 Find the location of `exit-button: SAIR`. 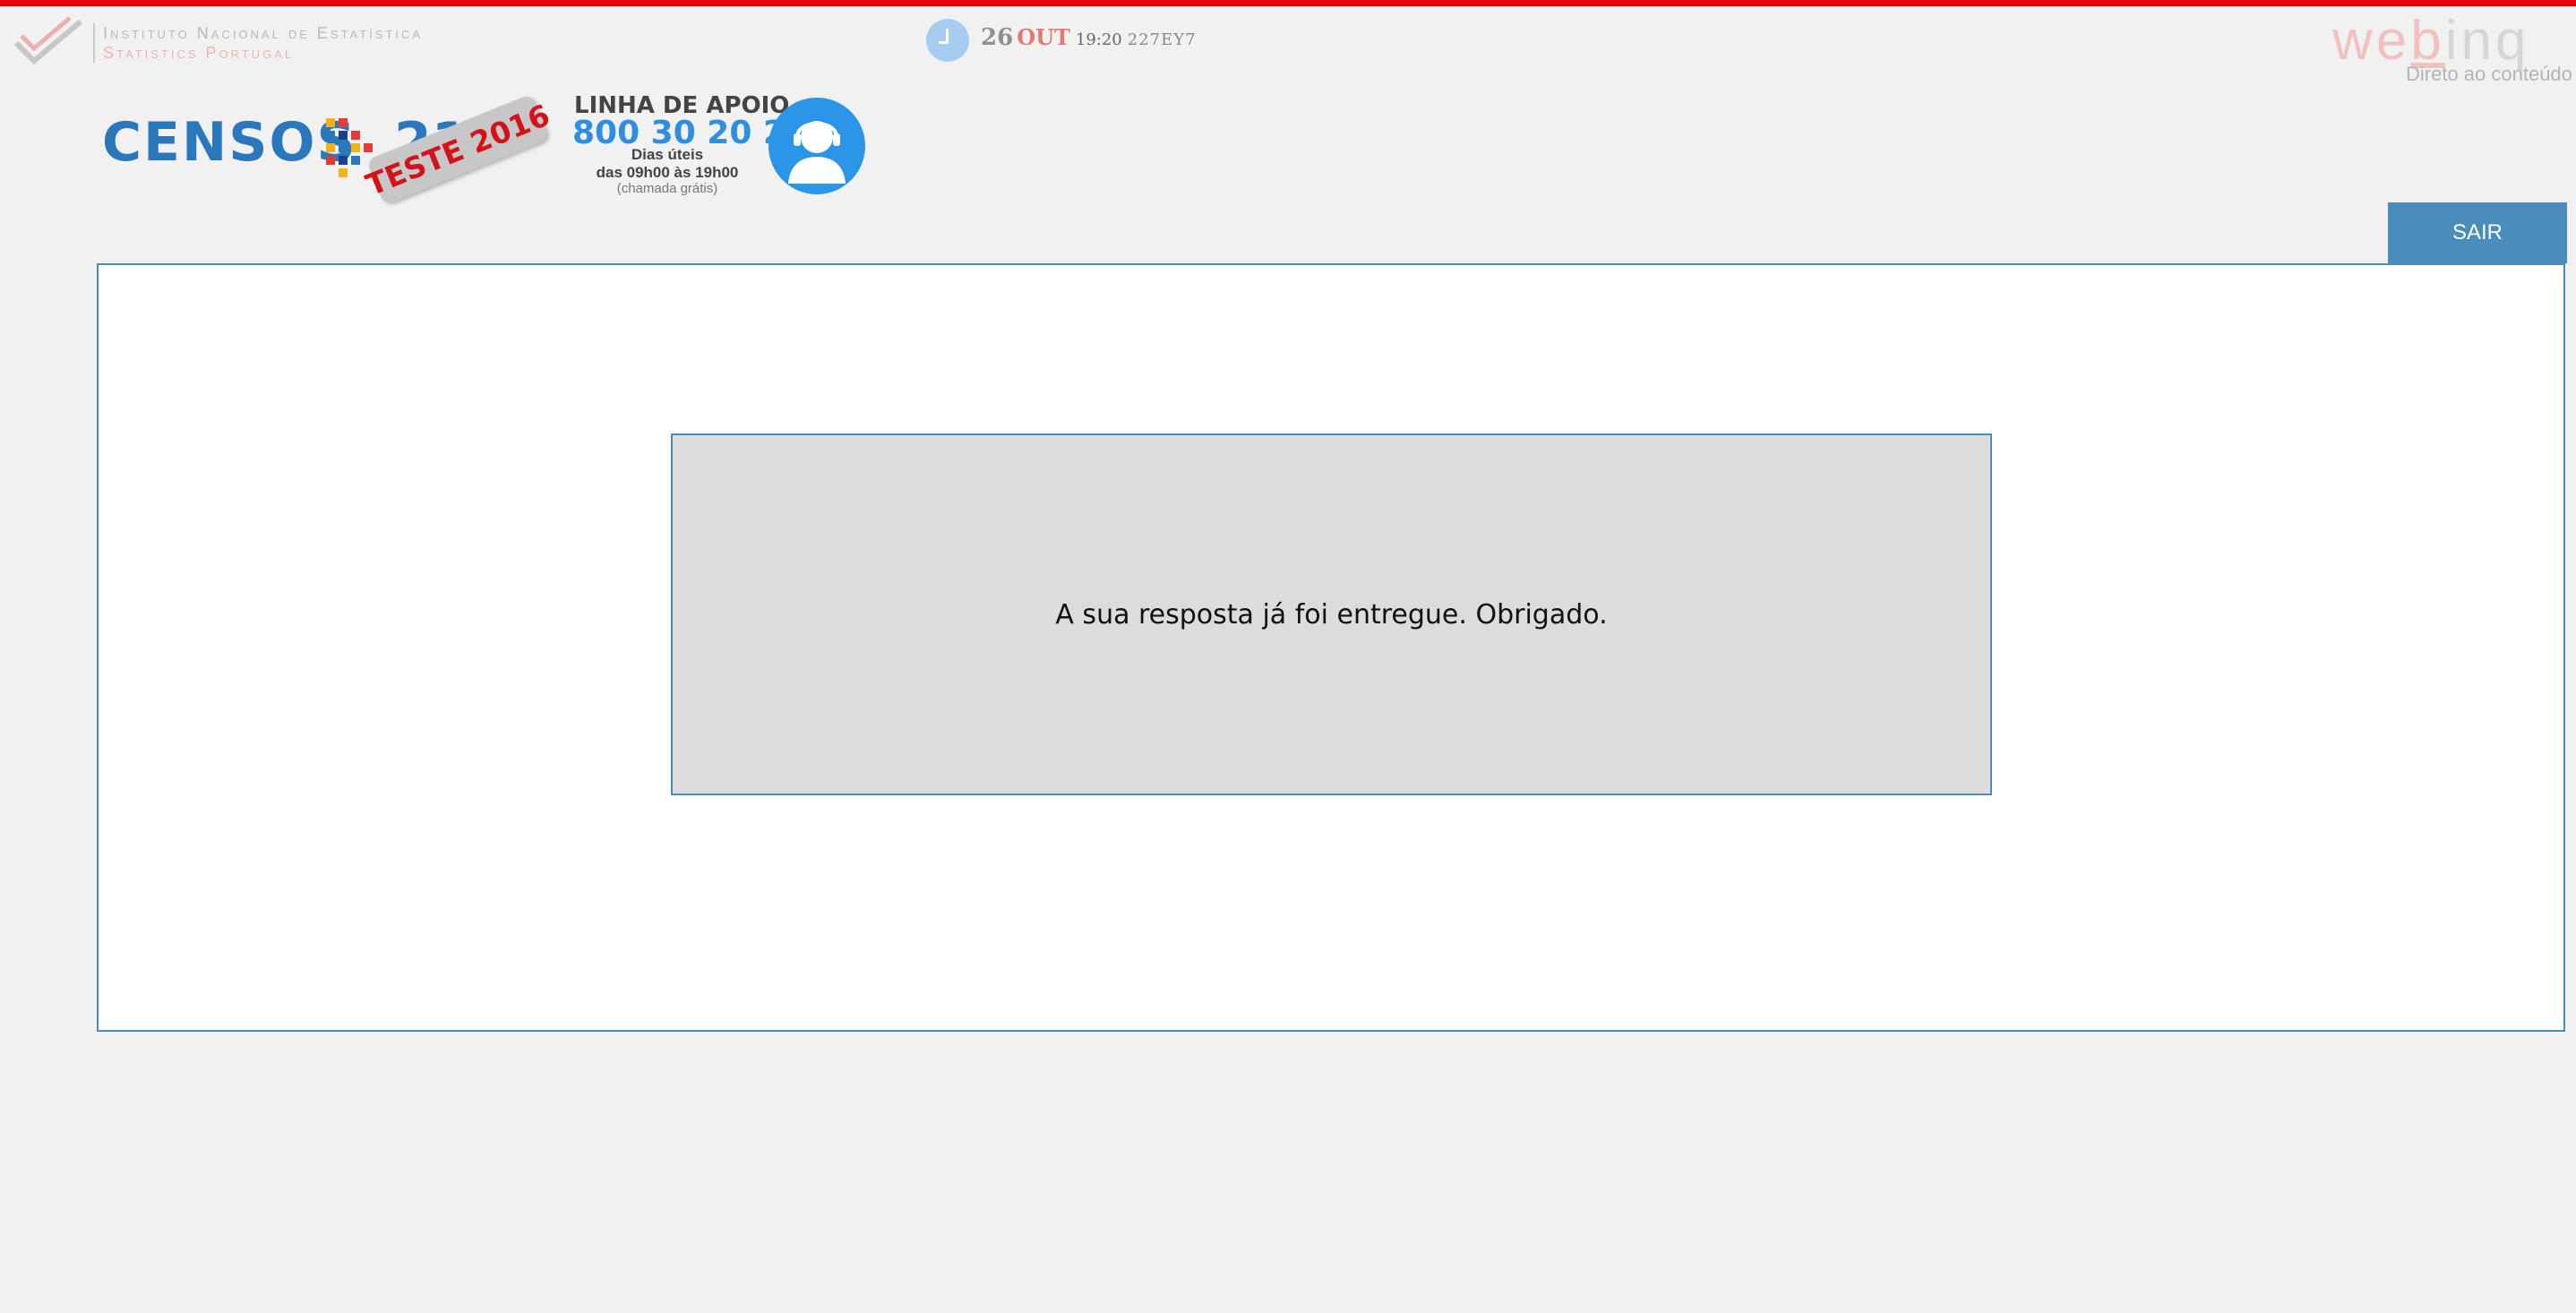

exit-button: SAIR is located at coordinates (2477, 232).